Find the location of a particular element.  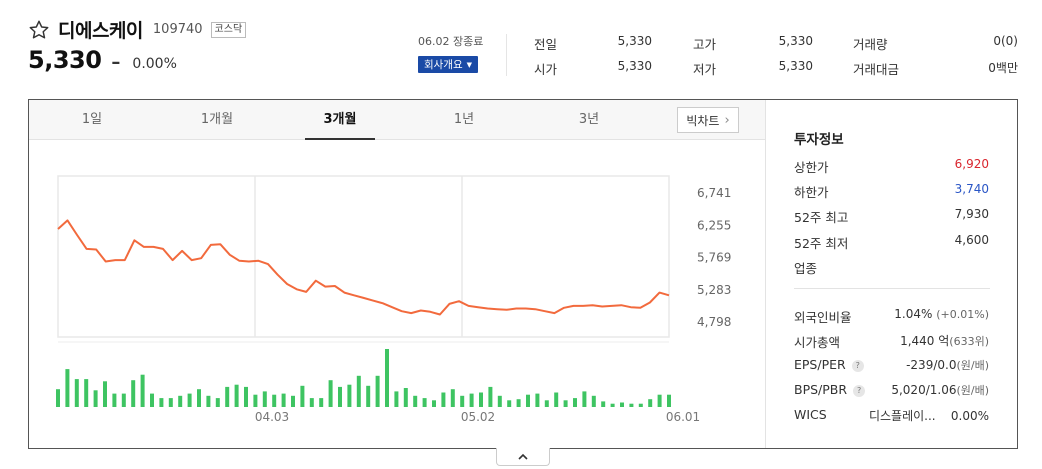

company-overview-label: 회사개요 is located at coordinates (443, 65).